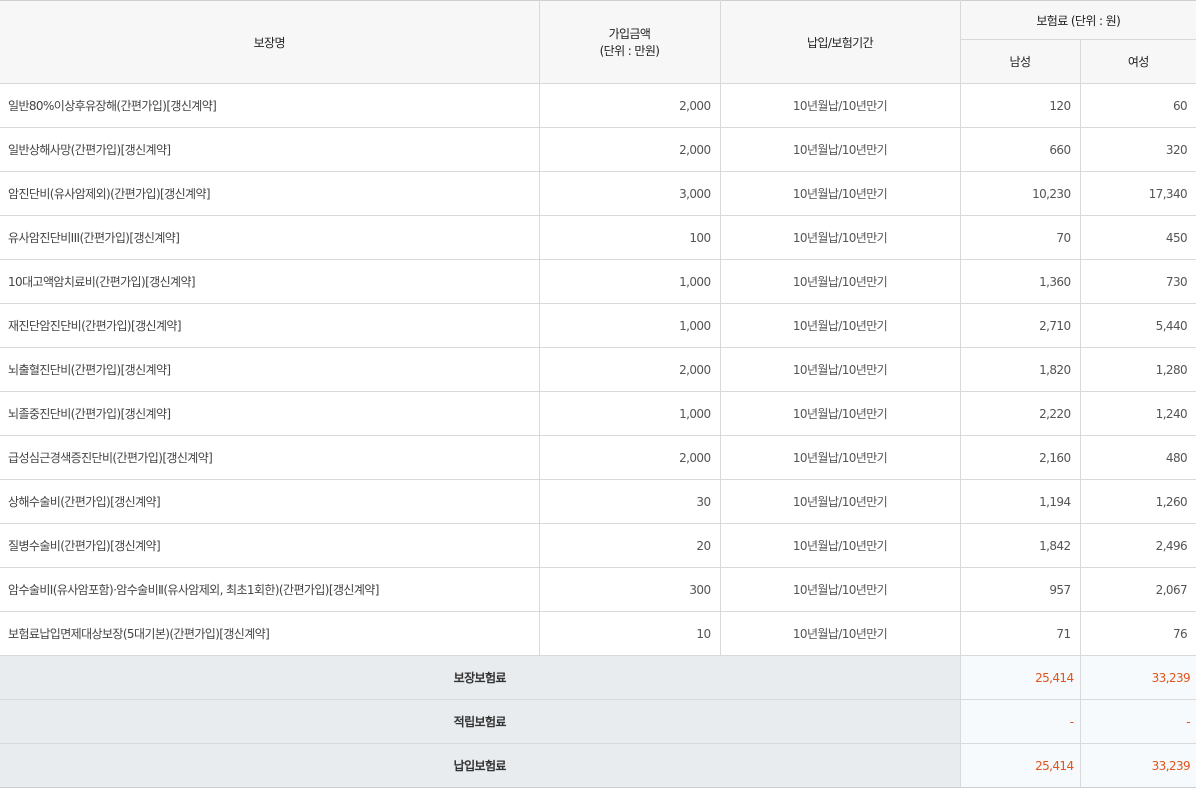 This screenshot has height=792, width=1196. Describe the element at coordinates (840, 42) in the screenshot. I see `header-period: 납입/보험기간` at that location.